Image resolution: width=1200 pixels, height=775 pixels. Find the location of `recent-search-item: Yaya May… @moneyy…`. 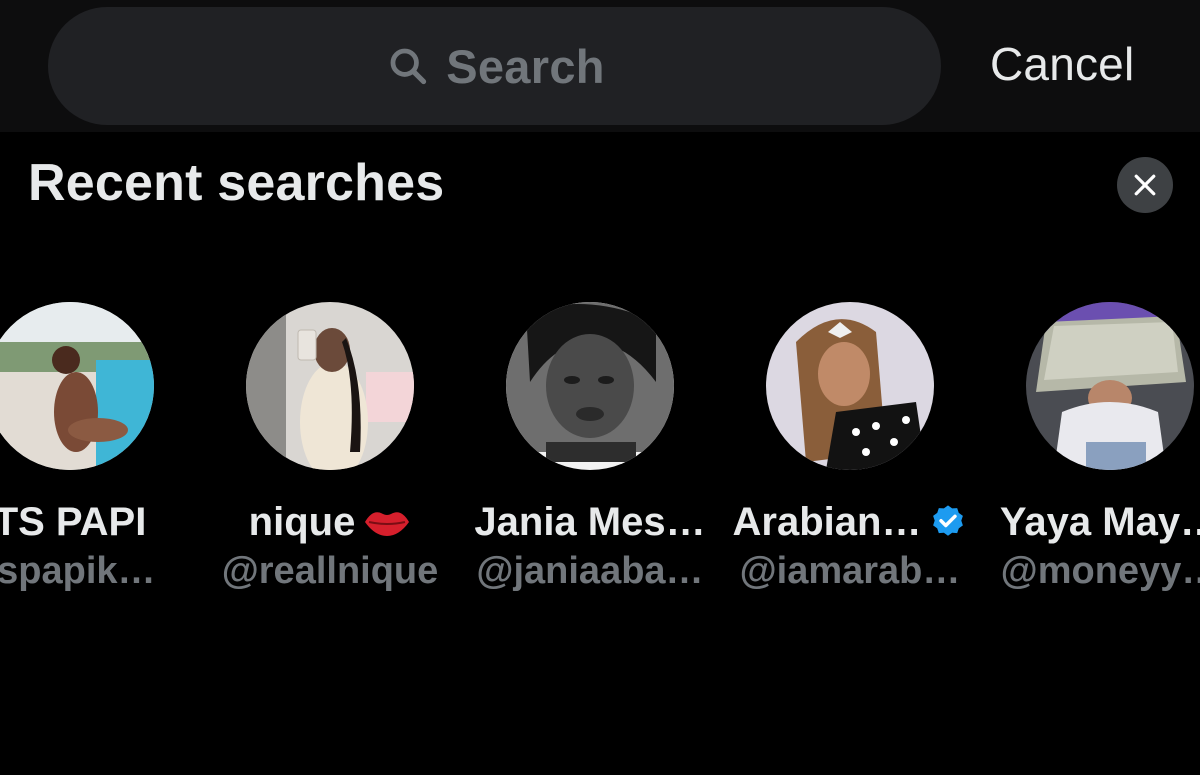

recent-search-item: Yaya May… @moneyy… is located at coordinates (1090, 448).